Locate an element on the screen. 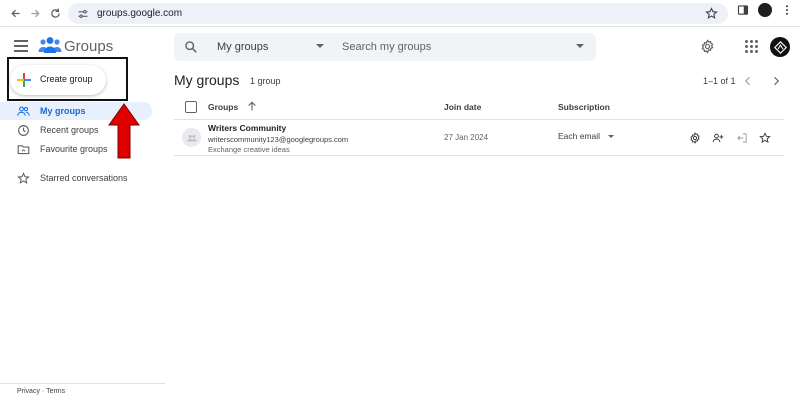  search-options-chevron-icon is located at coordinates (580, 46).